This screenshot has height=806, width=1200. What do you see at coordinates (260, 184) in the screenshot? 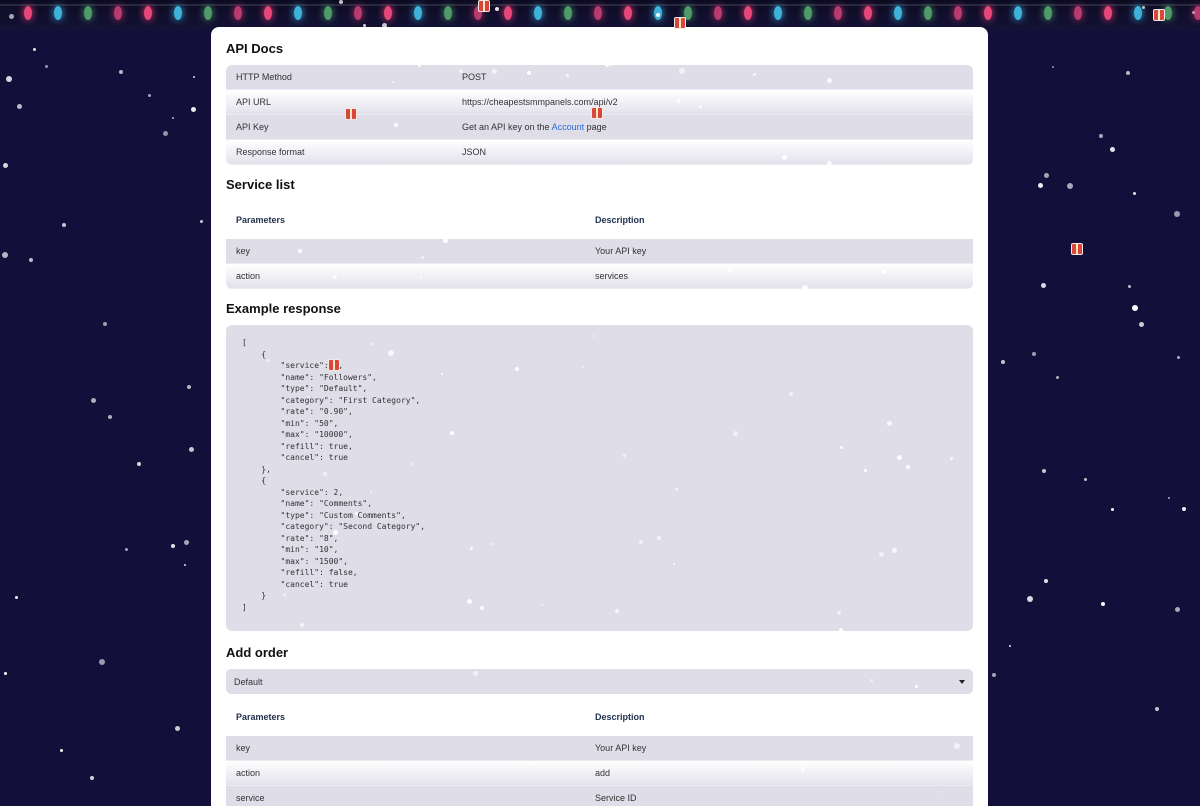
I see `service-list-title: Service list` at bounding box center [260, 184].